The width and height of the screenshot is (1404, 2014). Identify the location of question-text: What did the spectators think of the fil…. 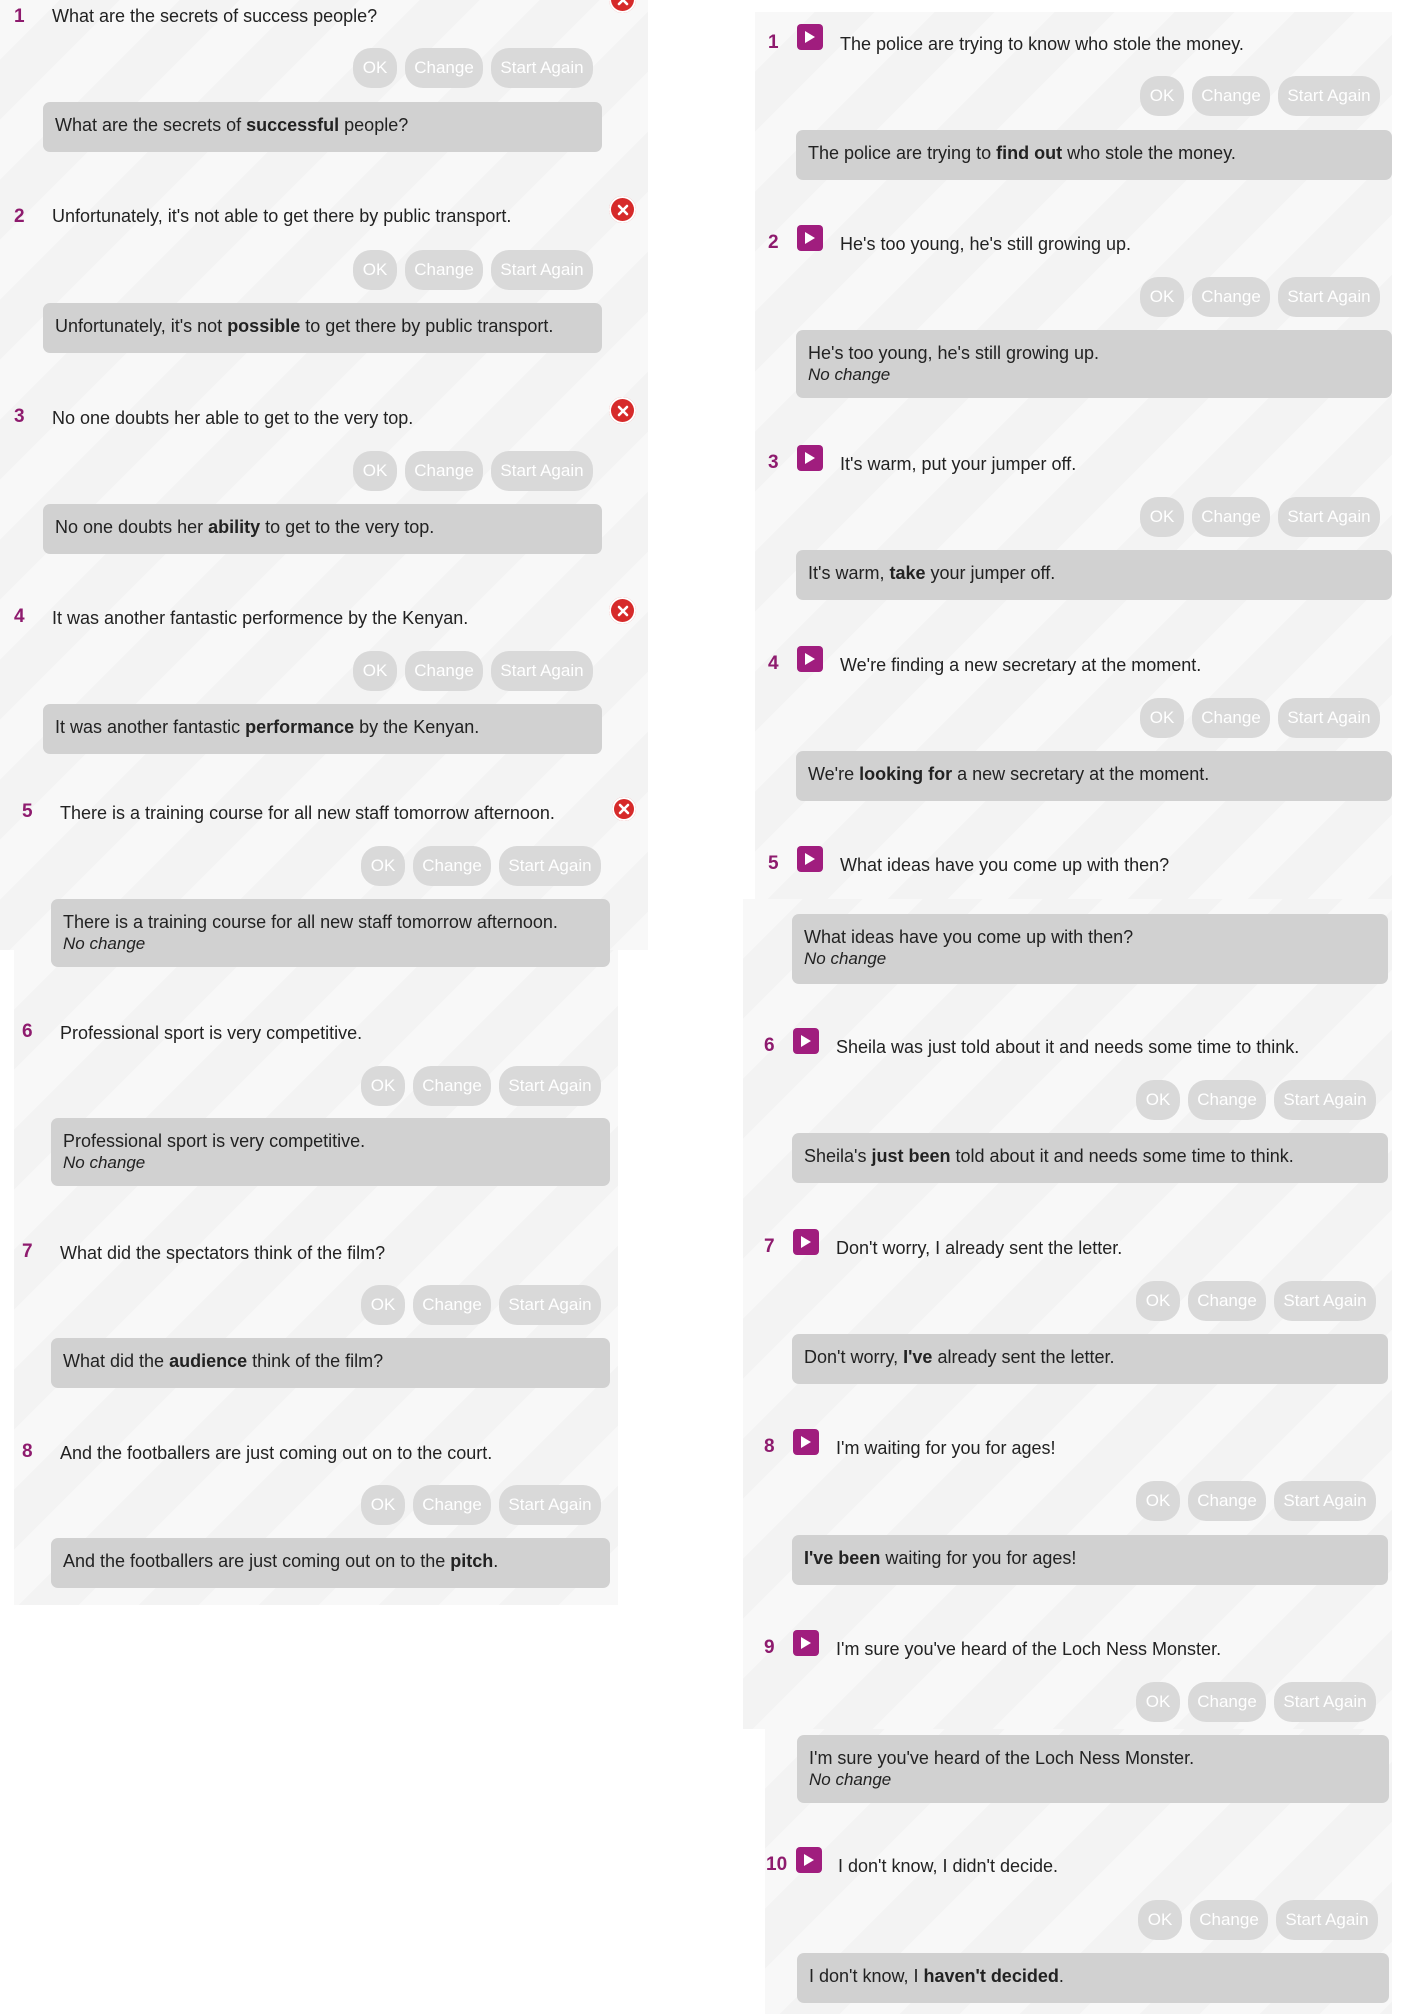
(223, 1253).